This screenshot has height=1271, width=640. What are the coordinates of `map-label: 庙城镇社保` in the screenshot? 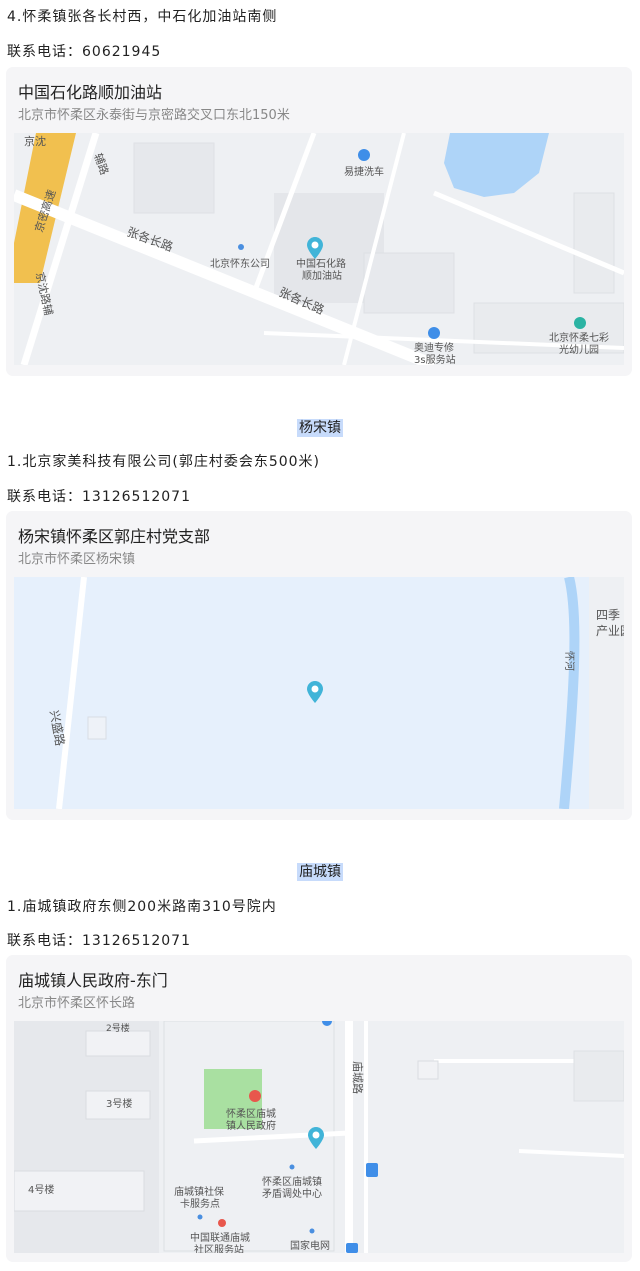 It's located at (199, 1191).